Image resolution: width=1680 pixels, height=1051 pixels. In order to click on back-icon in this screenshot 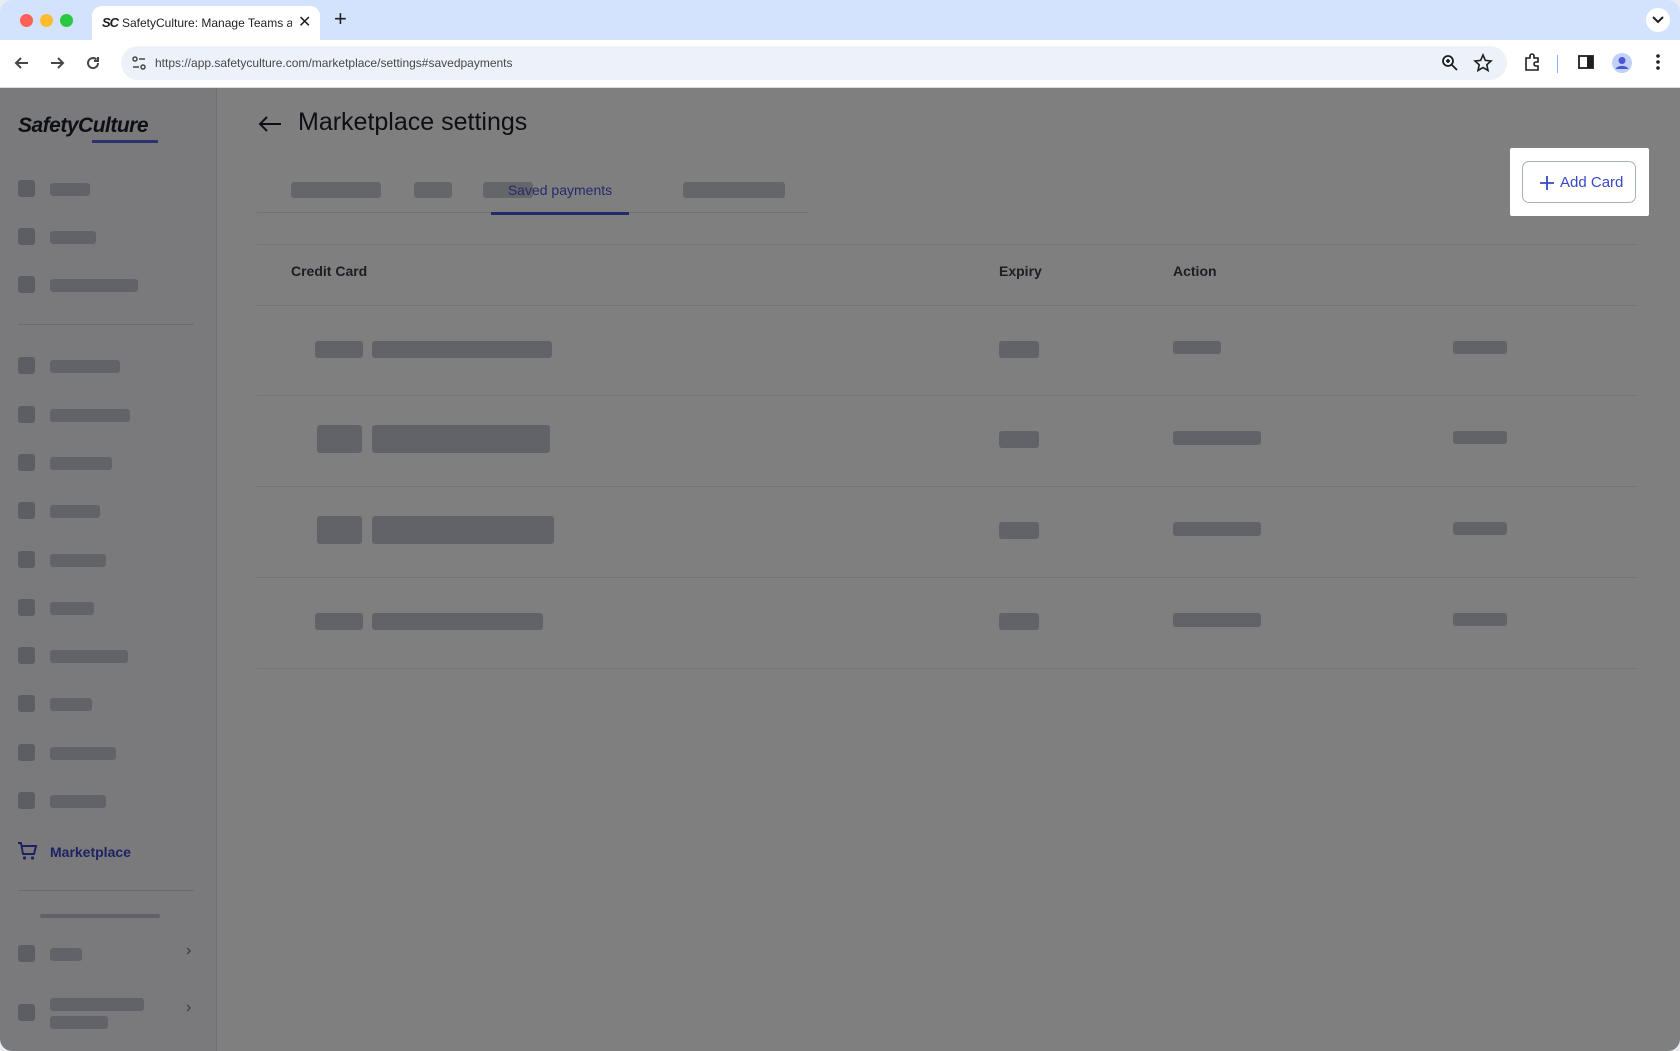, I will do `click(22, 63)`.